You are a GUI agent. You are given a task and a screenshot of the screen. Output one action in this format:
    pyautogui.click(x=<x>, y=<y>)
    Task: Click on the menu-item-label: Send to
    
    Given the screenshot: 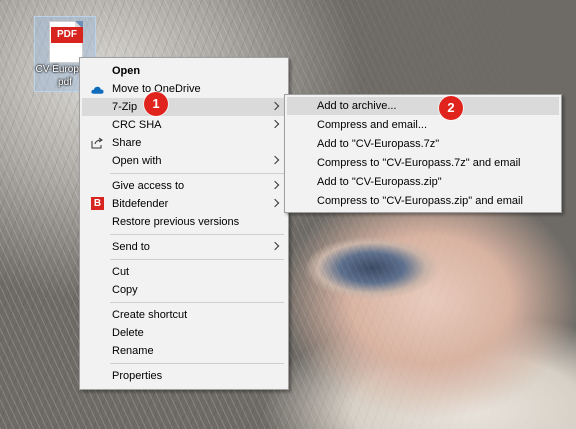 What is the action you would take?
    pyautogui.click(x=131, y=247)
    